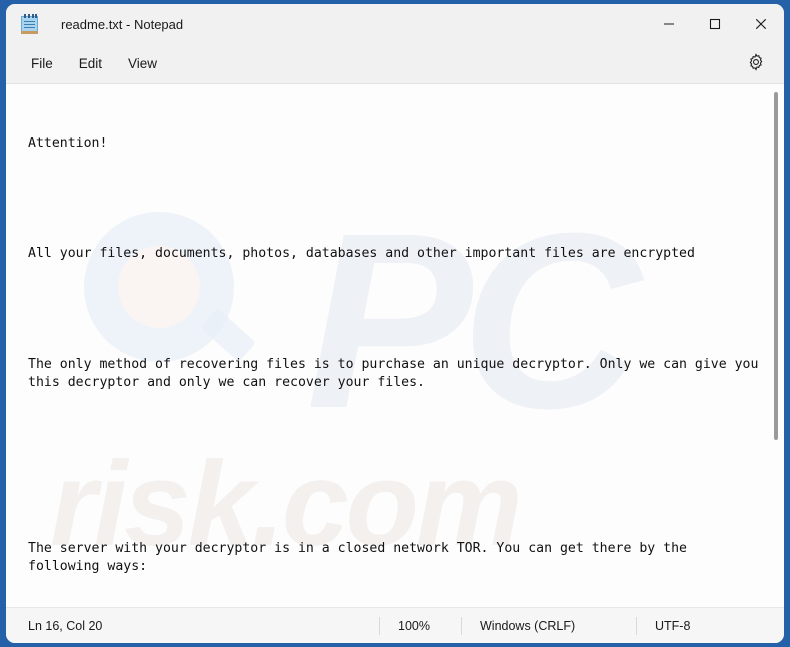  I want to click on status-cursor-position: Ln 16, Col 20, so click(65, 625).